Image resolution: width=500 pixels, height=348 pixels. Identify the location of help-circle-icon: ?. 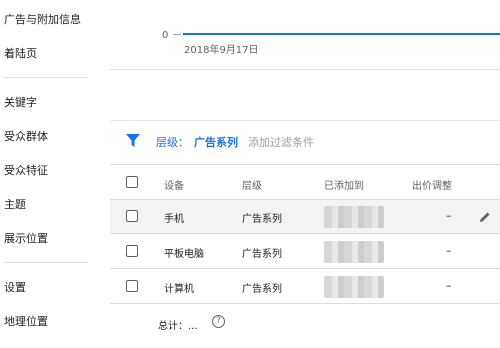
(218, 321).